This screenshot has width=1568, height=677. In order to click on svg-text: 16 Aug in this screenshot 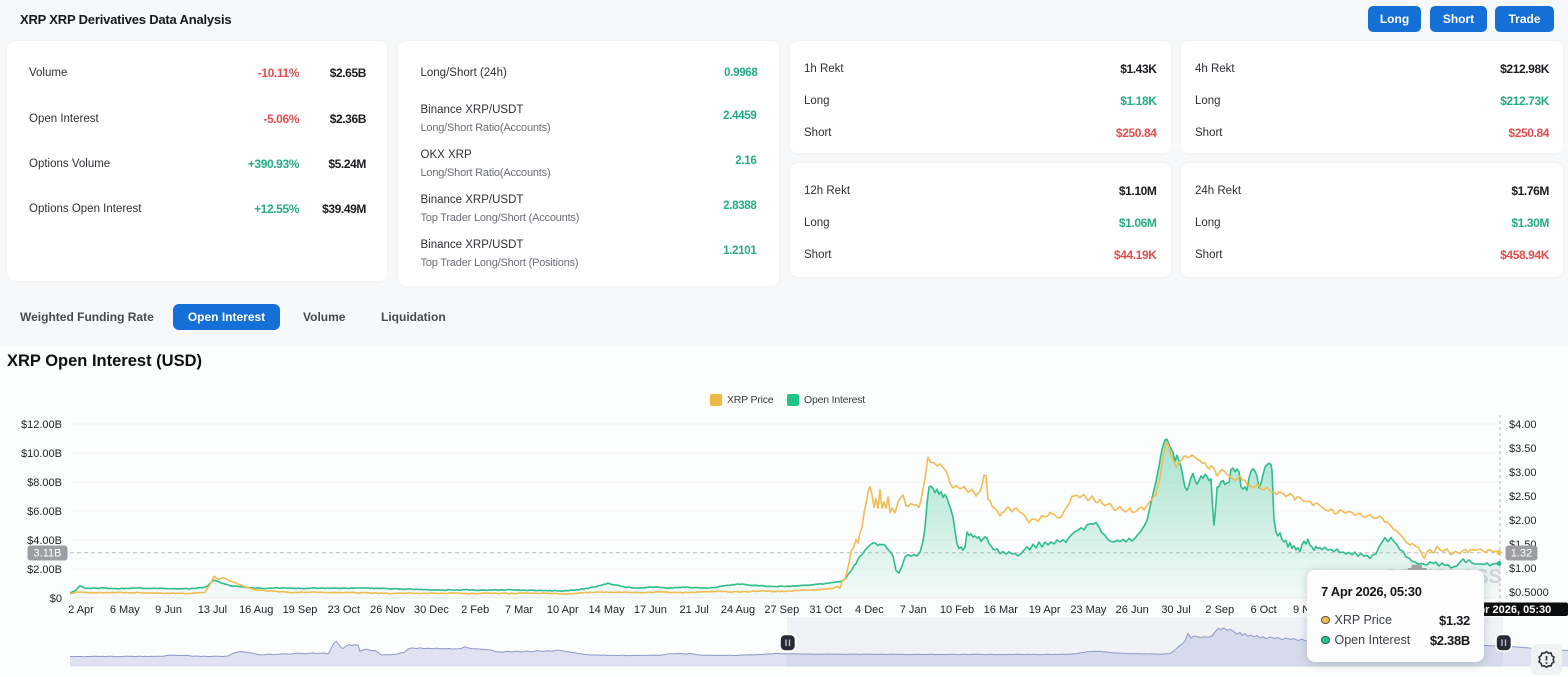, I will do `click(256, 610)`.